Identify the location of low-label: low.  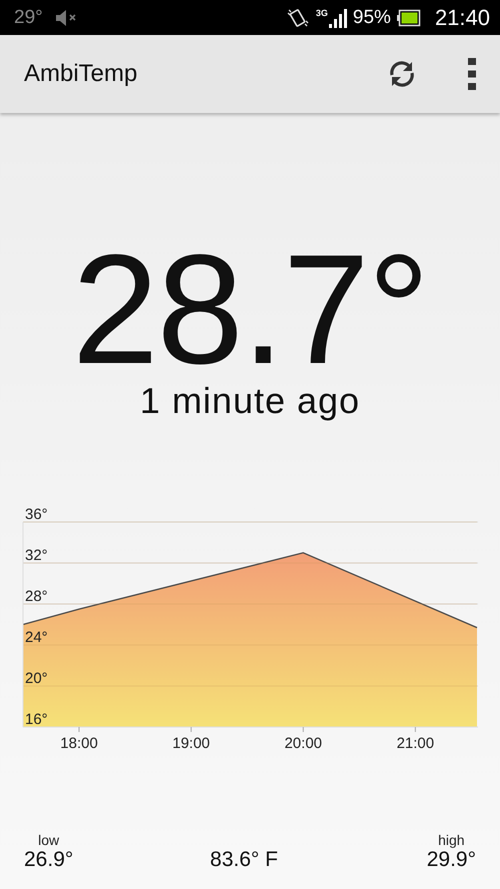
(49, 840).